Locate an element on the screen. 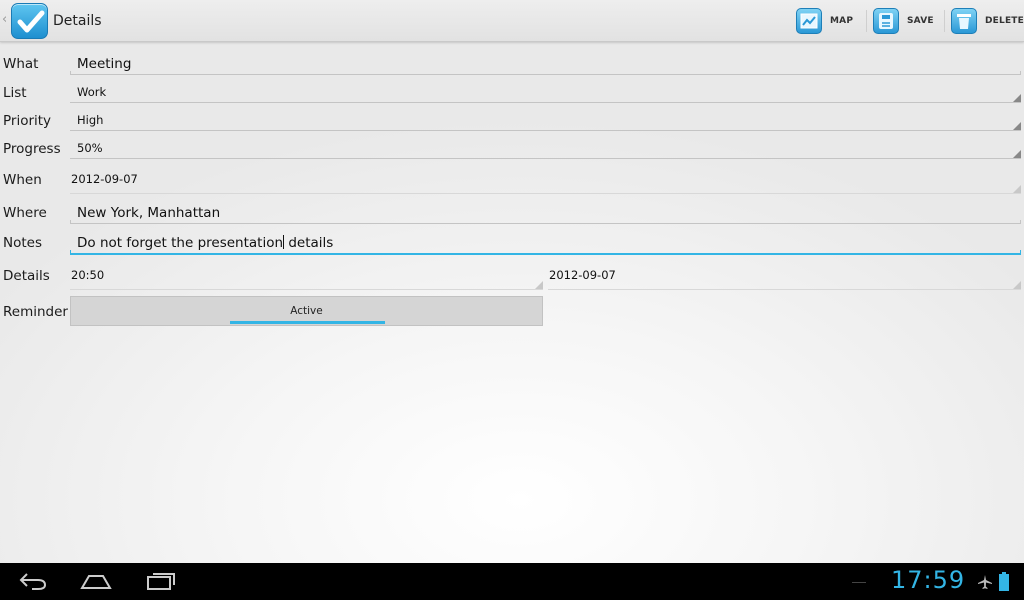 This screenshot has width=1024, height=600. notes-text-after-cursor: details is located at coordinates (309, 243).